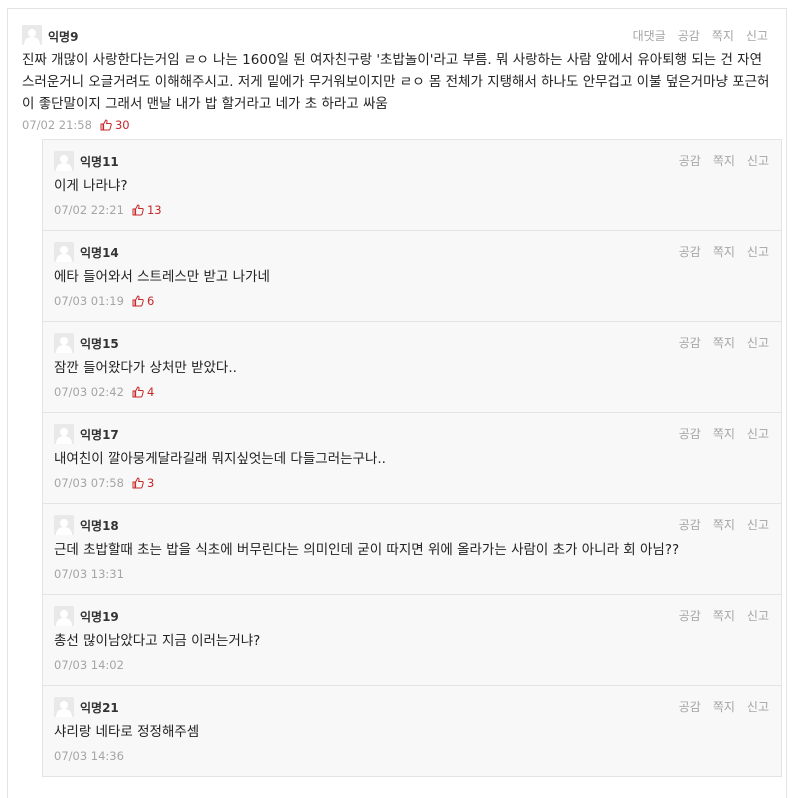  I want to click on like-count-badge: 3, so click(143, 483).